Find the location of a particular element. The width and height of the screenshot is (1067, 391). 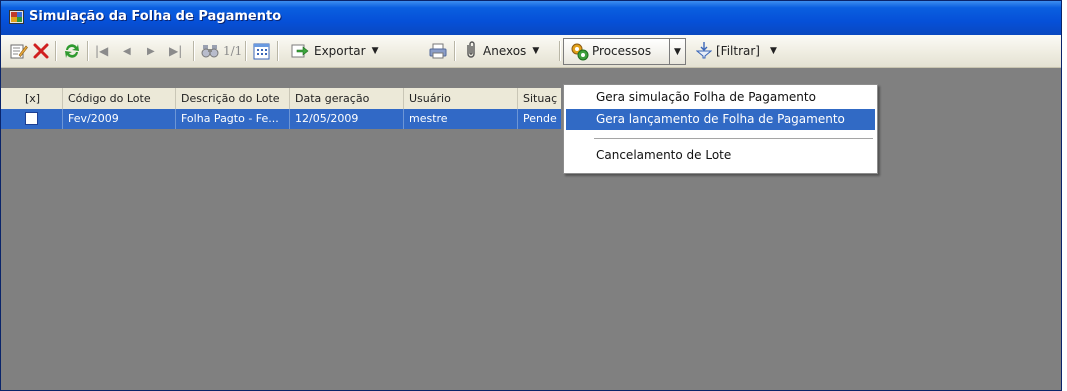

export-icon is located at coordinates (300, 51).